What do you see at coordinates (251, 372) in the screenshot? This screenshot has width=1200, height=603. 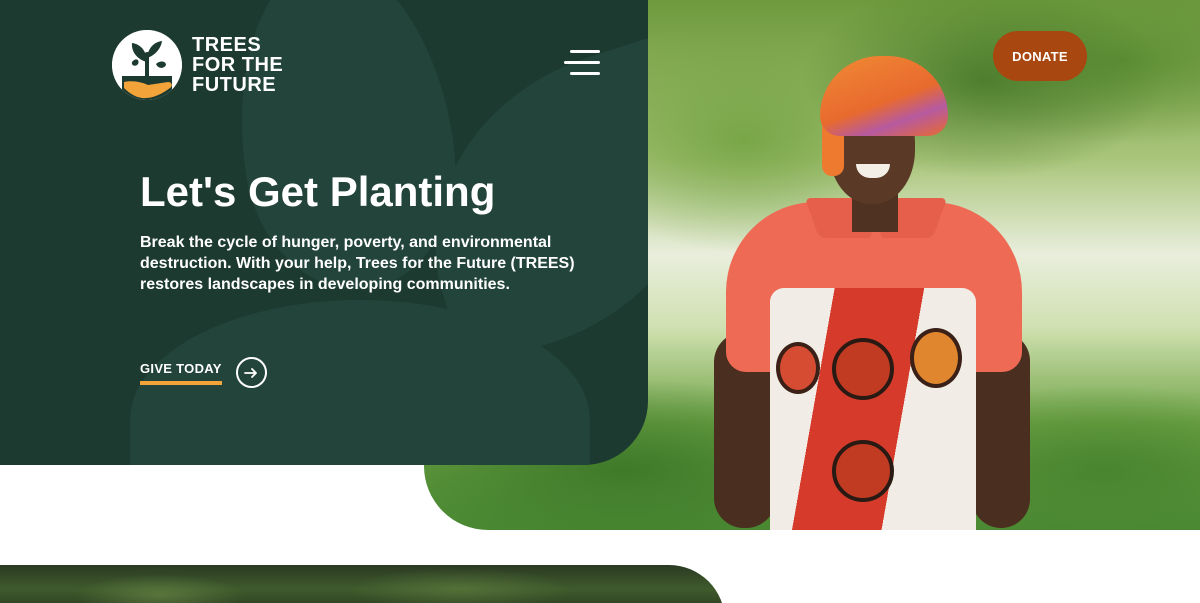 I see `arrow-right-circle-icon` at bounding box center [251, 372].